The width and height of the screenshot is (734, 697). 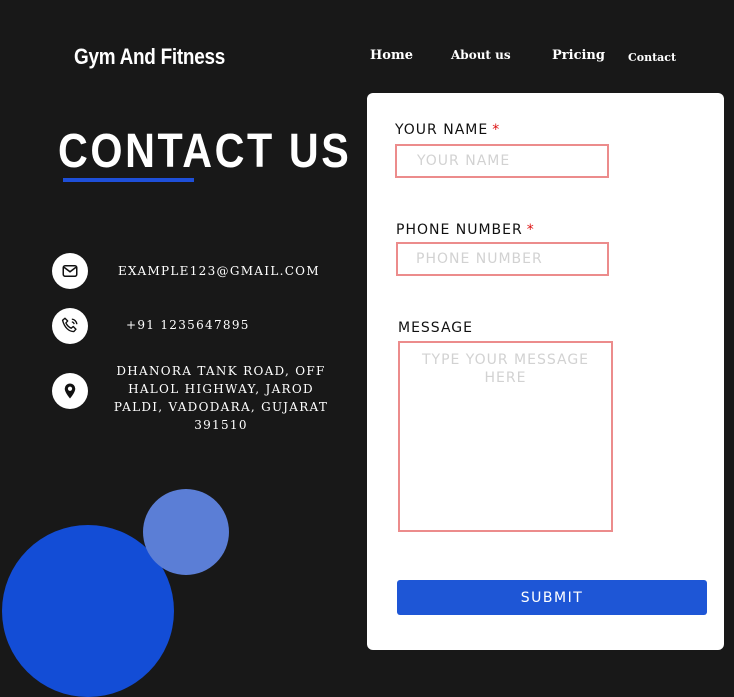 I want to click on contact-phone: +91 1235647895, so click(x=188, y=325).